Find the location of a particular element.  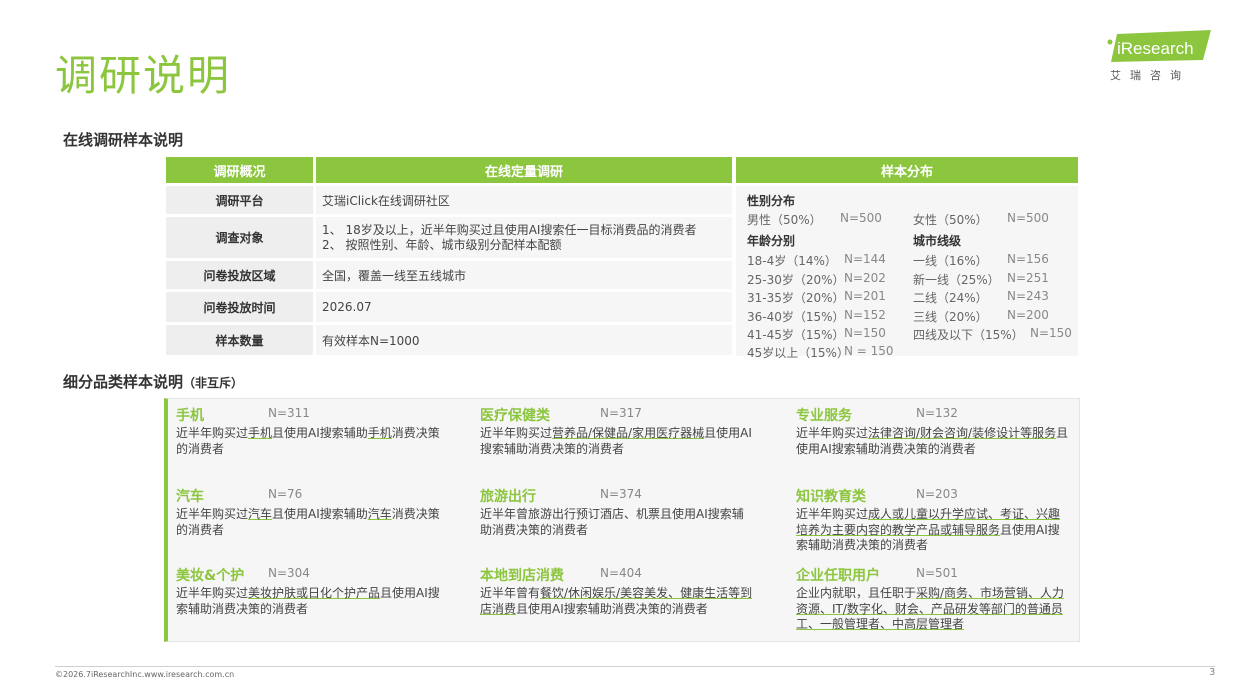

category-description: 近半年曾旅游出行预订酒店、机票且使用AI搜索辅助消费决策的消费者 is located at coordinates (617, 522).